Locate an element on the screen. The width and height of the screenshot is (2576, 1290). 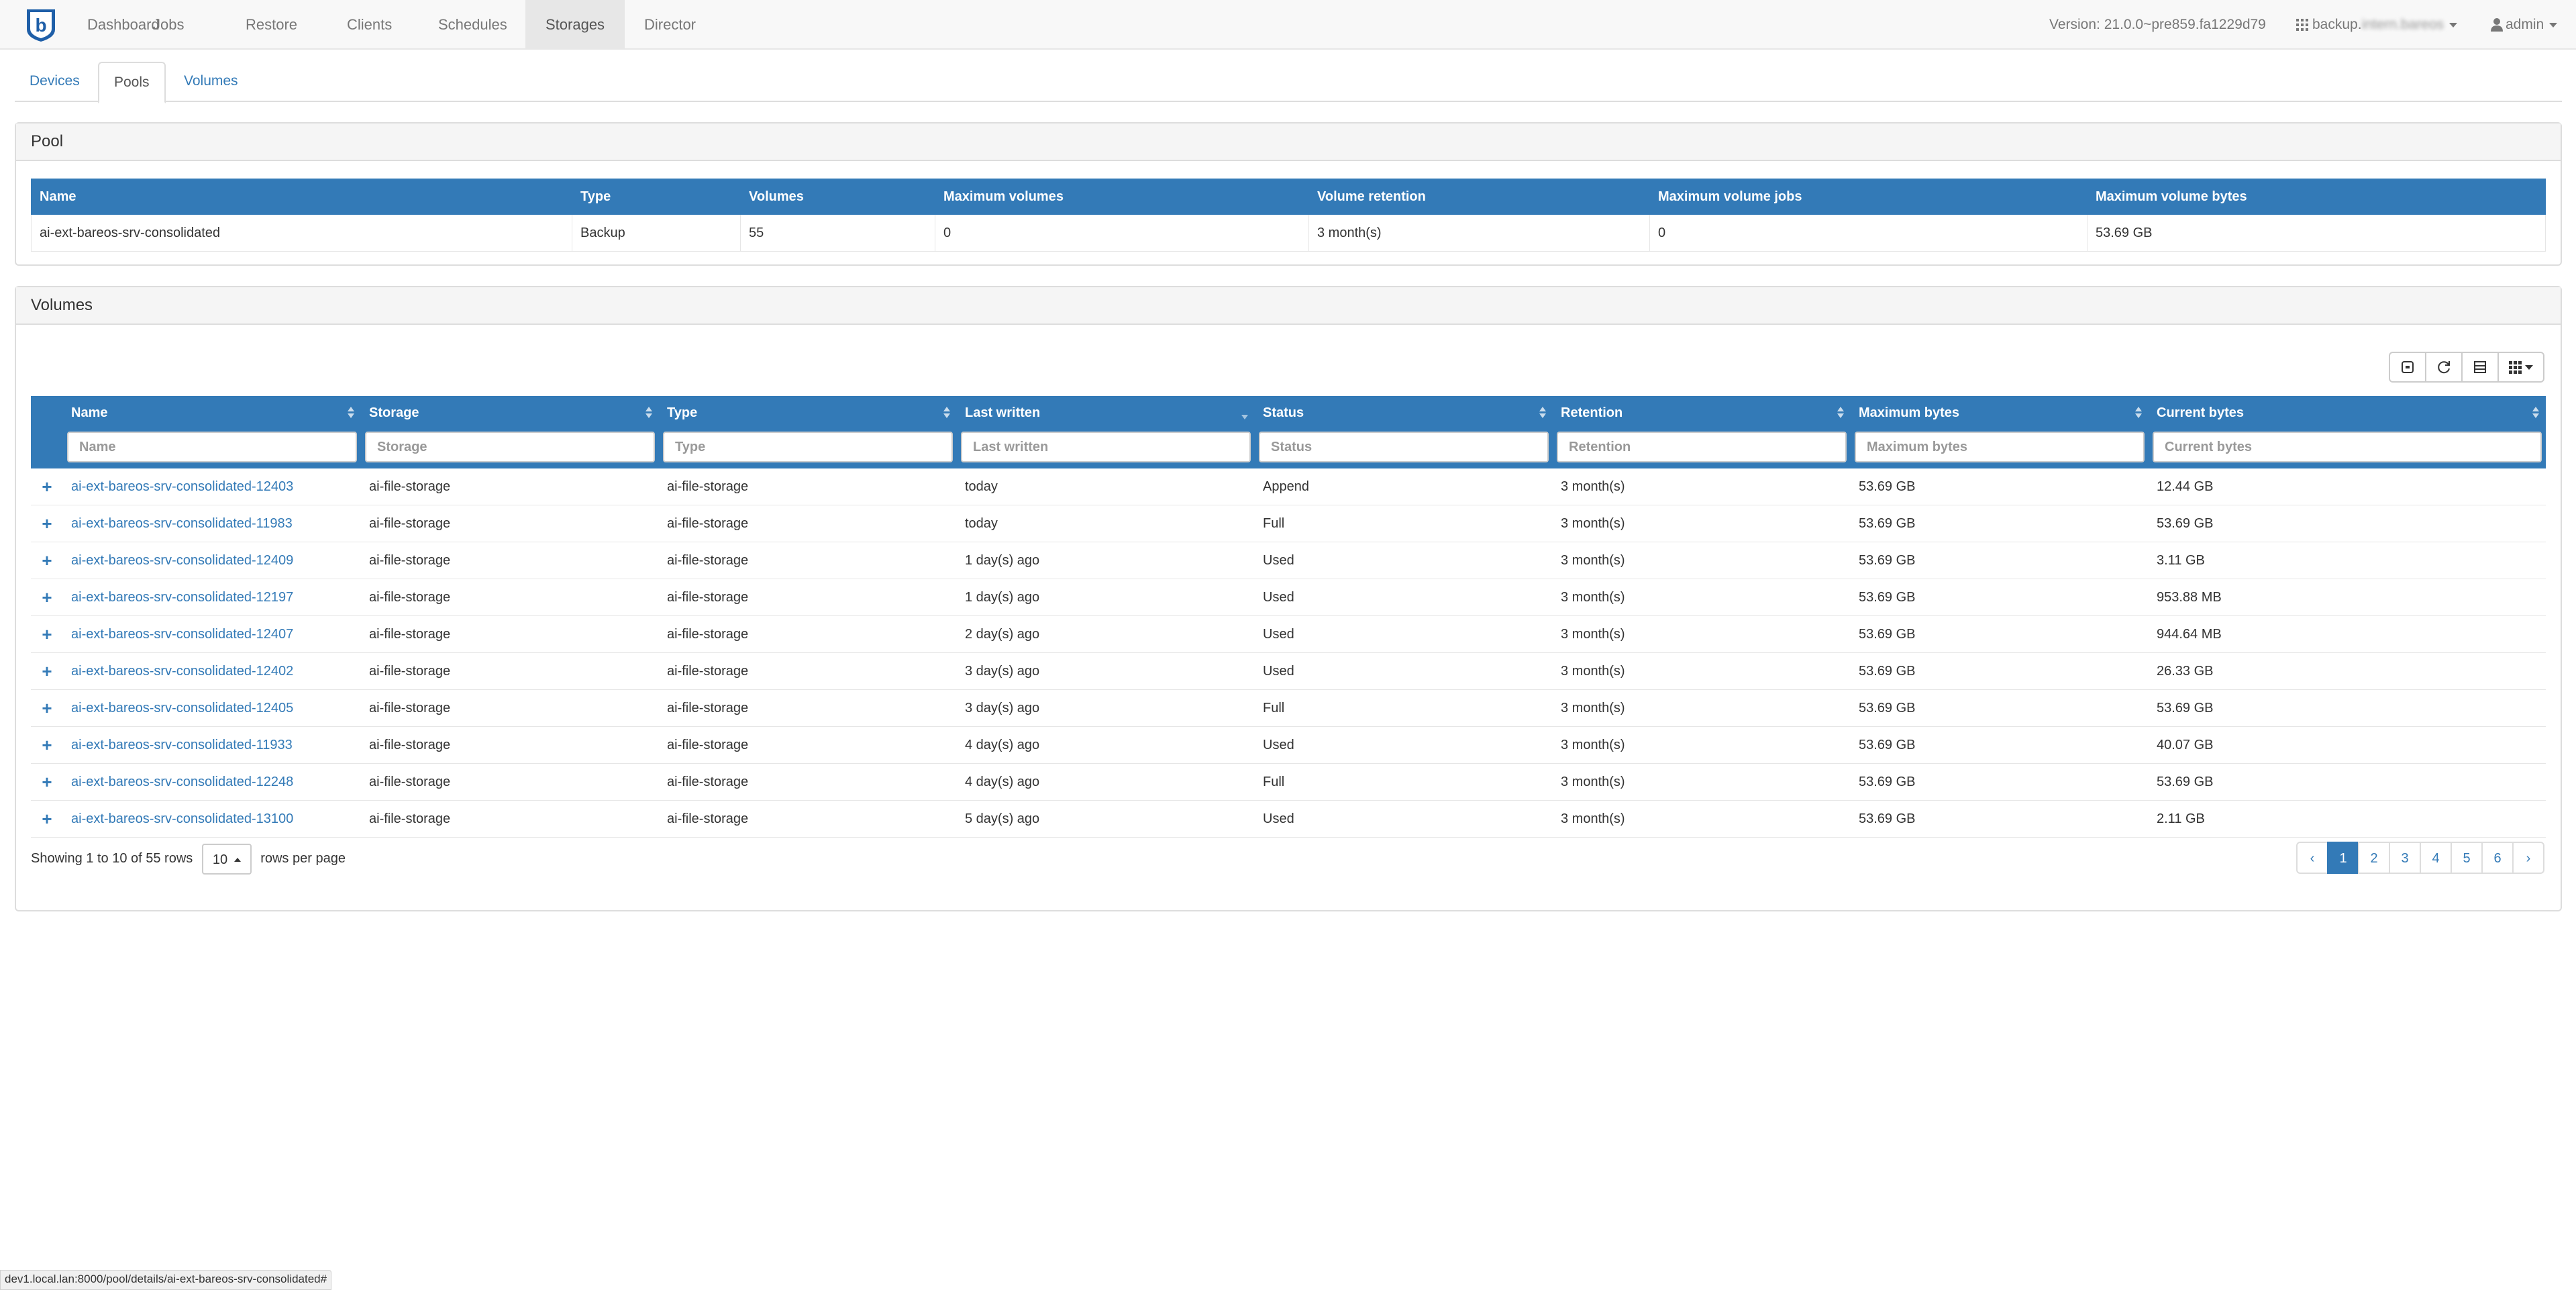
nav-item-schedules: Schedules is located at coordinates (472, 24).